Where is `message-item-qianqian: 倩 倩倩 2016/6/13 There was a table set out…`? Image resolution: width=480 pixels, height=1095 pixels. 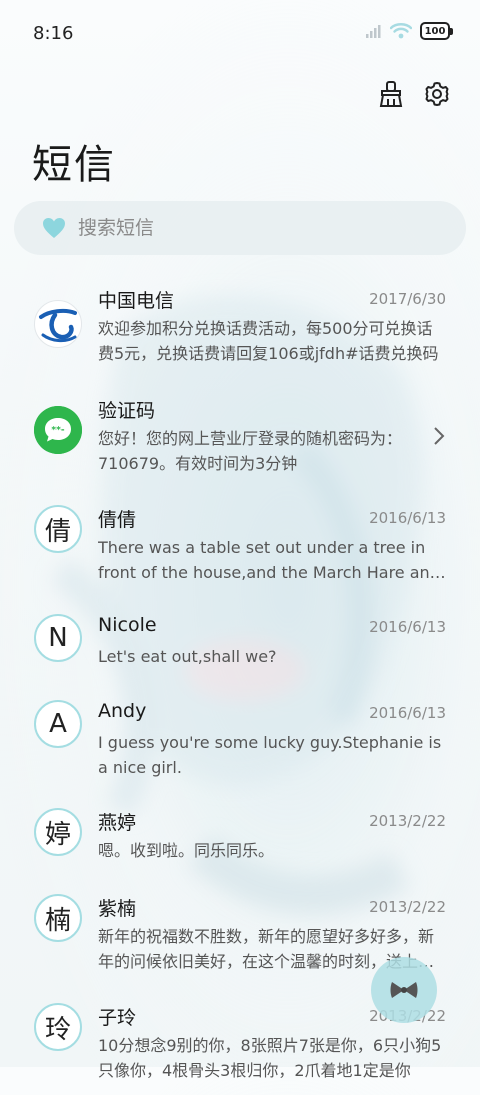 message-item-qianqian: 倩 倩倩 2016/6/13 There was a table set out… is located at coordinates (240, 551).